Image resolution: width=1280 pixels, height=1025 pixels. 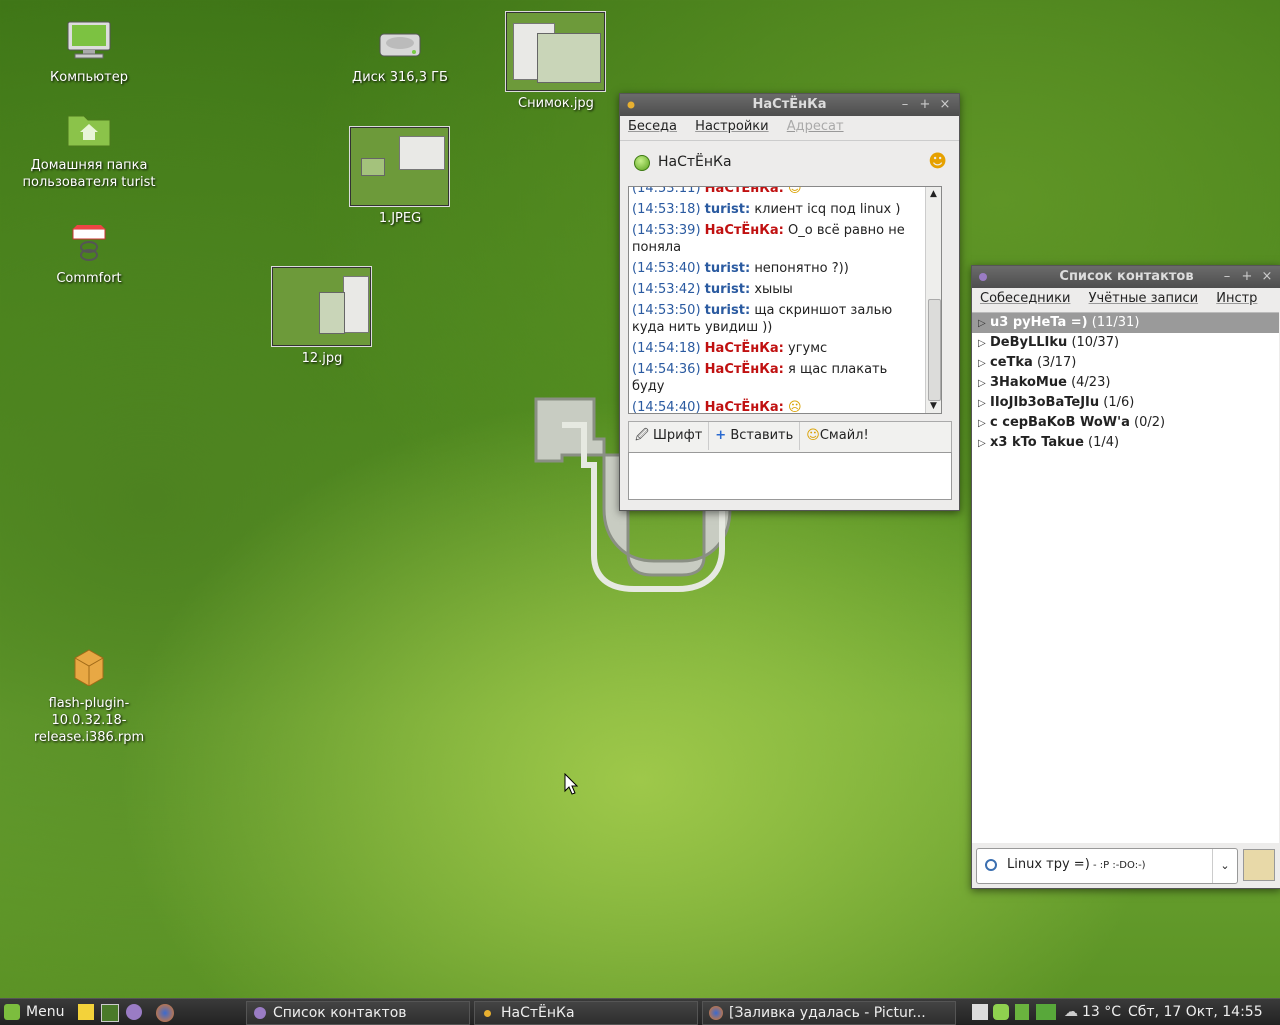 I want to click on status-text: Linux тру =) - :P :-DO:-), so click(x=1076, y=864).